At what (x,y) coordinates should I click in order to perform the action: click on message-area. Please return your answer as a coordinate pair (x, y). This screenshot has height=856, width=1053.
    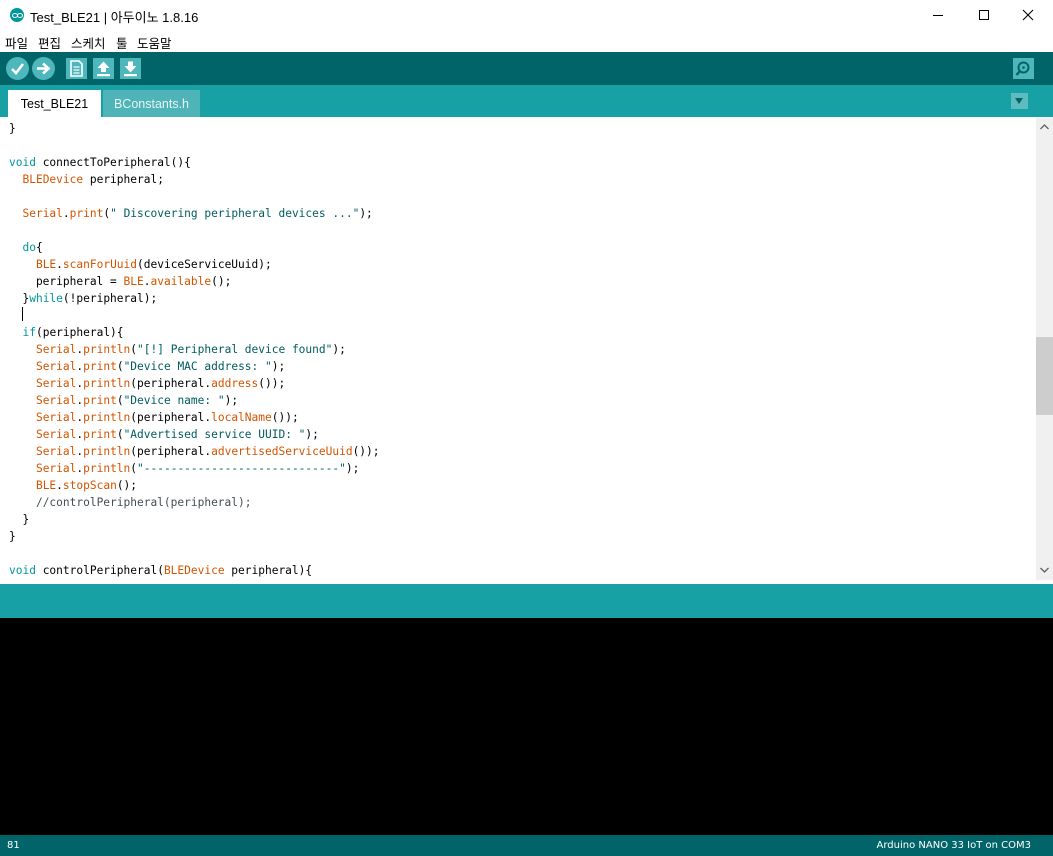
    Looking at the image, I should click on (526, 601).